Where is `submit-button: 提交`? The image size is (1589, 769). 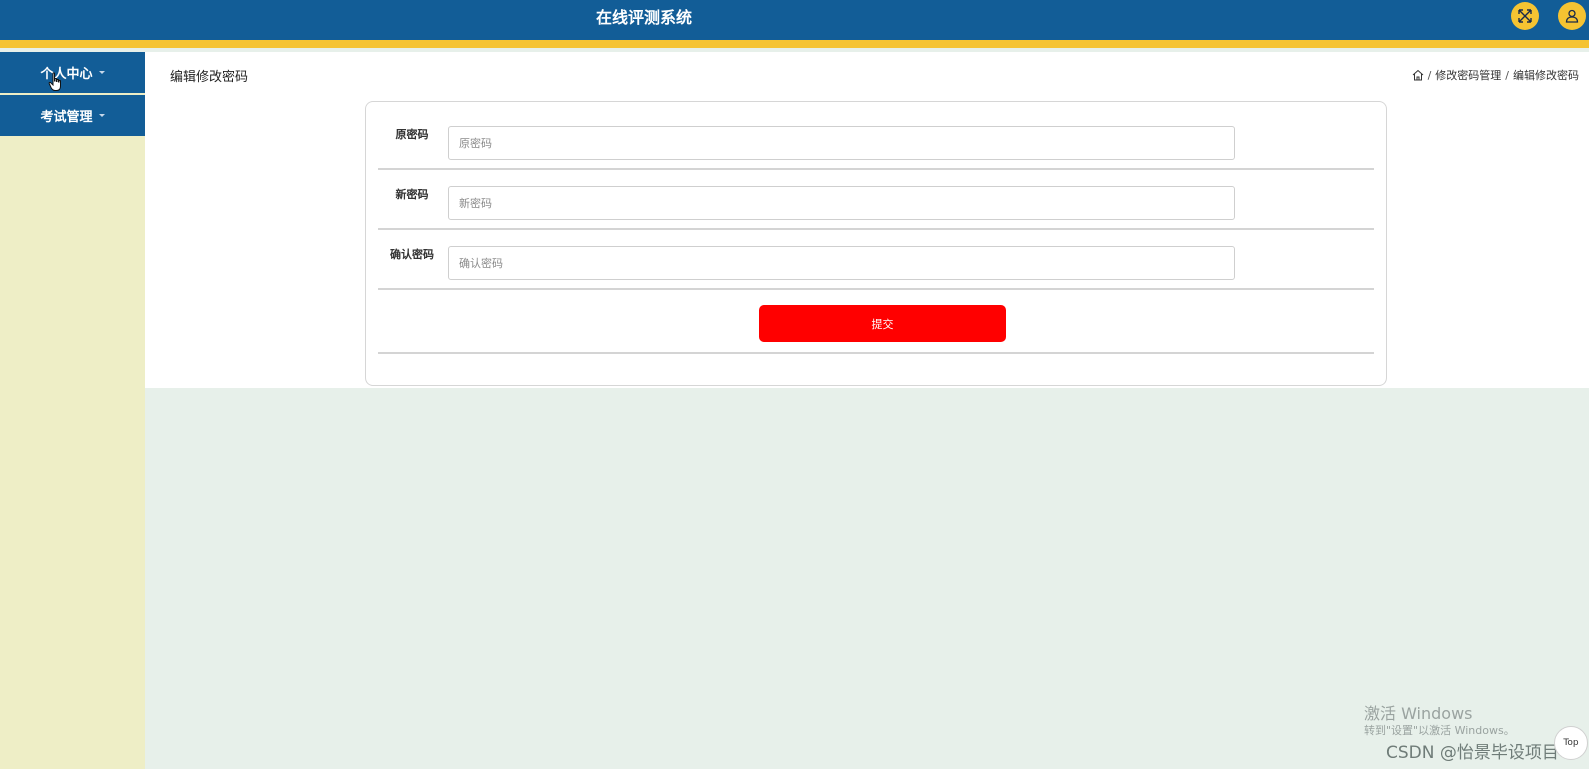 submit-button: 提交 is located at coordinates (882, 323).